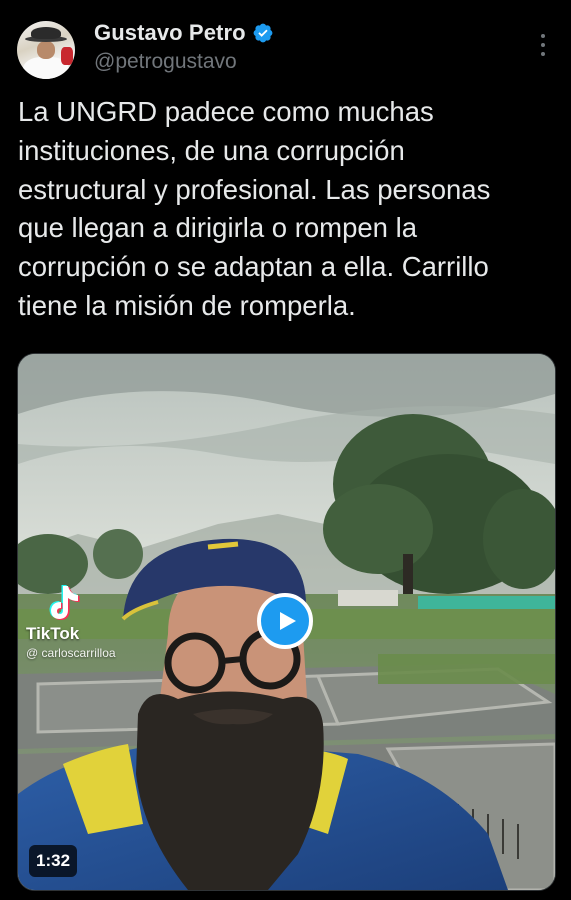 The width and height of the screenshot is (571, 900). I want to click on more-options-icon, so click(543, 45).